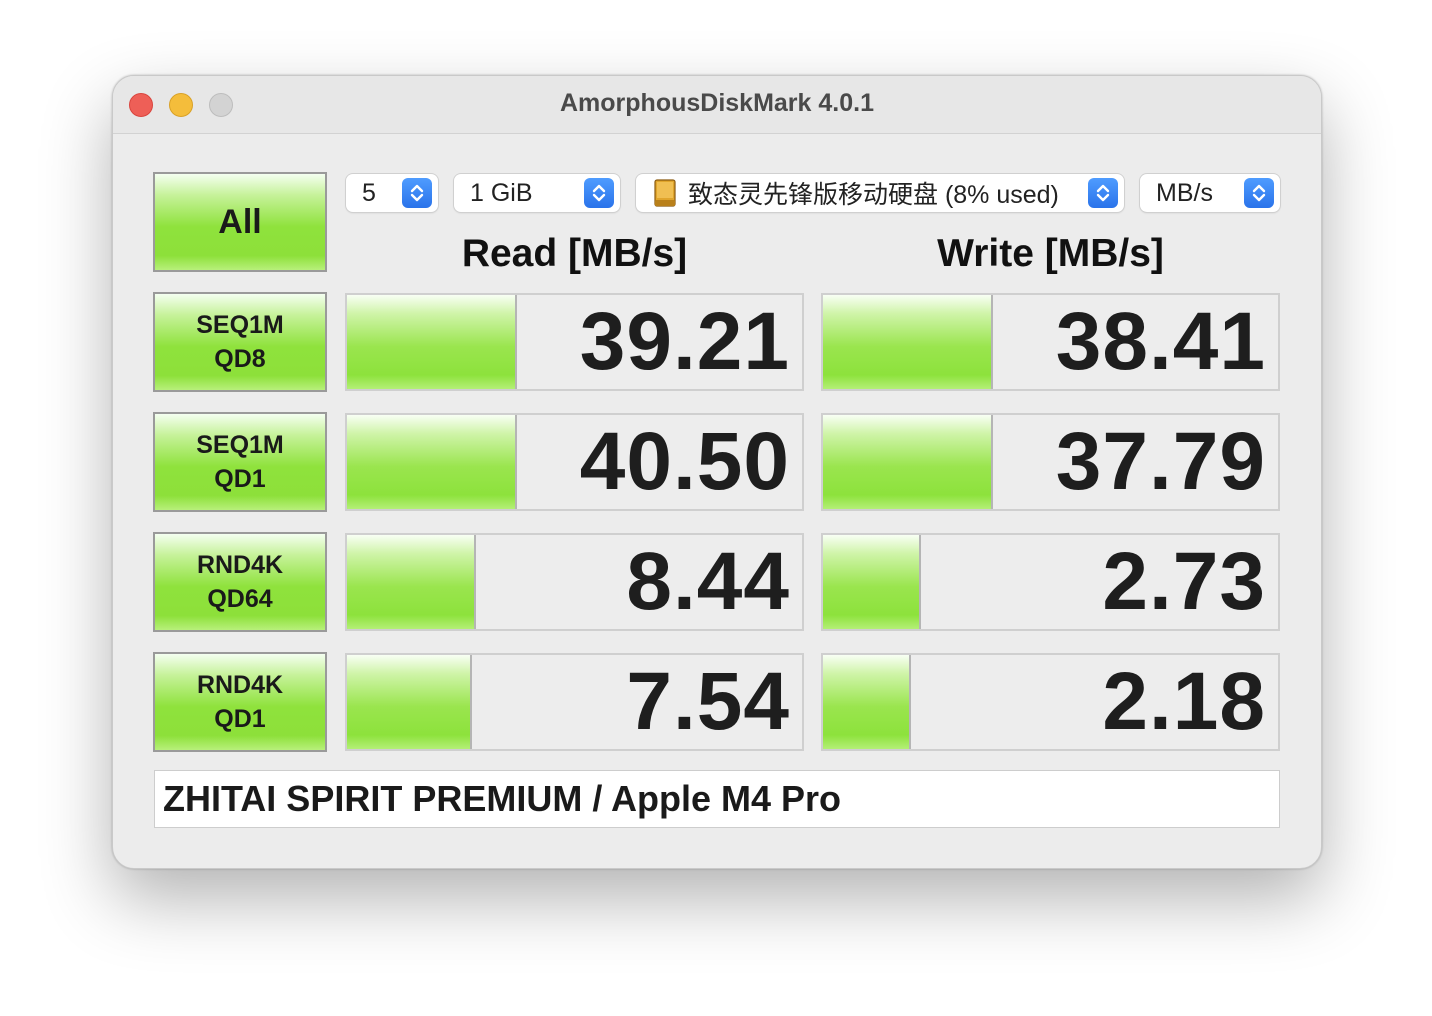 This screenshot has height=1016, width=1432. I want to click on read-value: 40.50, so click(684, 461).